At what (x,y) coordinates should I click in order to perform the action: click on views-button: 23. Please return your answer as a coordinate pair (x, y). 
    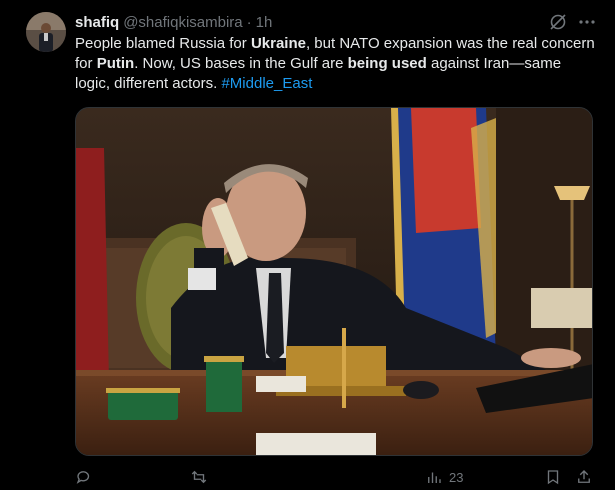
    Looking at the image, I should click on (444, 477).